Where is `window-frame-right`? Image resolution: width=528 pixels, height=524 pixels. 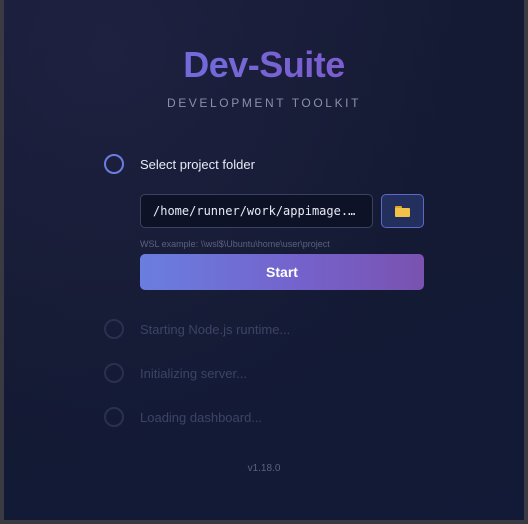 window-frame-right is located at coordinates (526, 262).